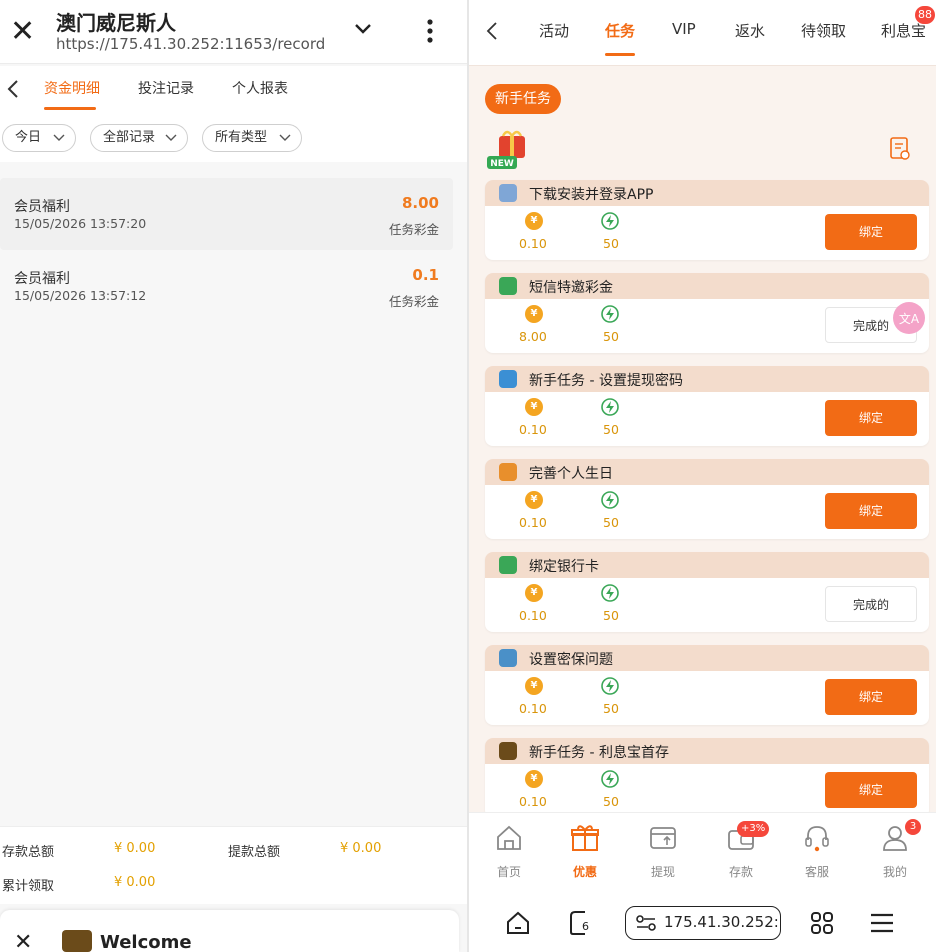 Image resolution: width=936 pixels, height=952 pixels. I want to click on filter-record: 全部记录, so click(139, 138).